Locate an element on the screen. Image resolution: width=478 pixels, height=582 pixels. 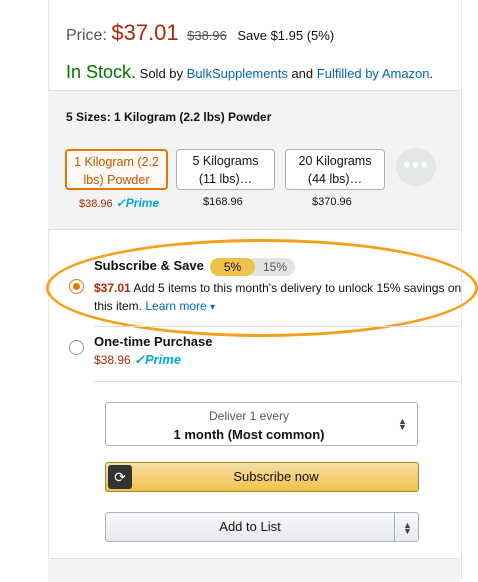
current-price: $37.01 is located at coordinates (145, 32).